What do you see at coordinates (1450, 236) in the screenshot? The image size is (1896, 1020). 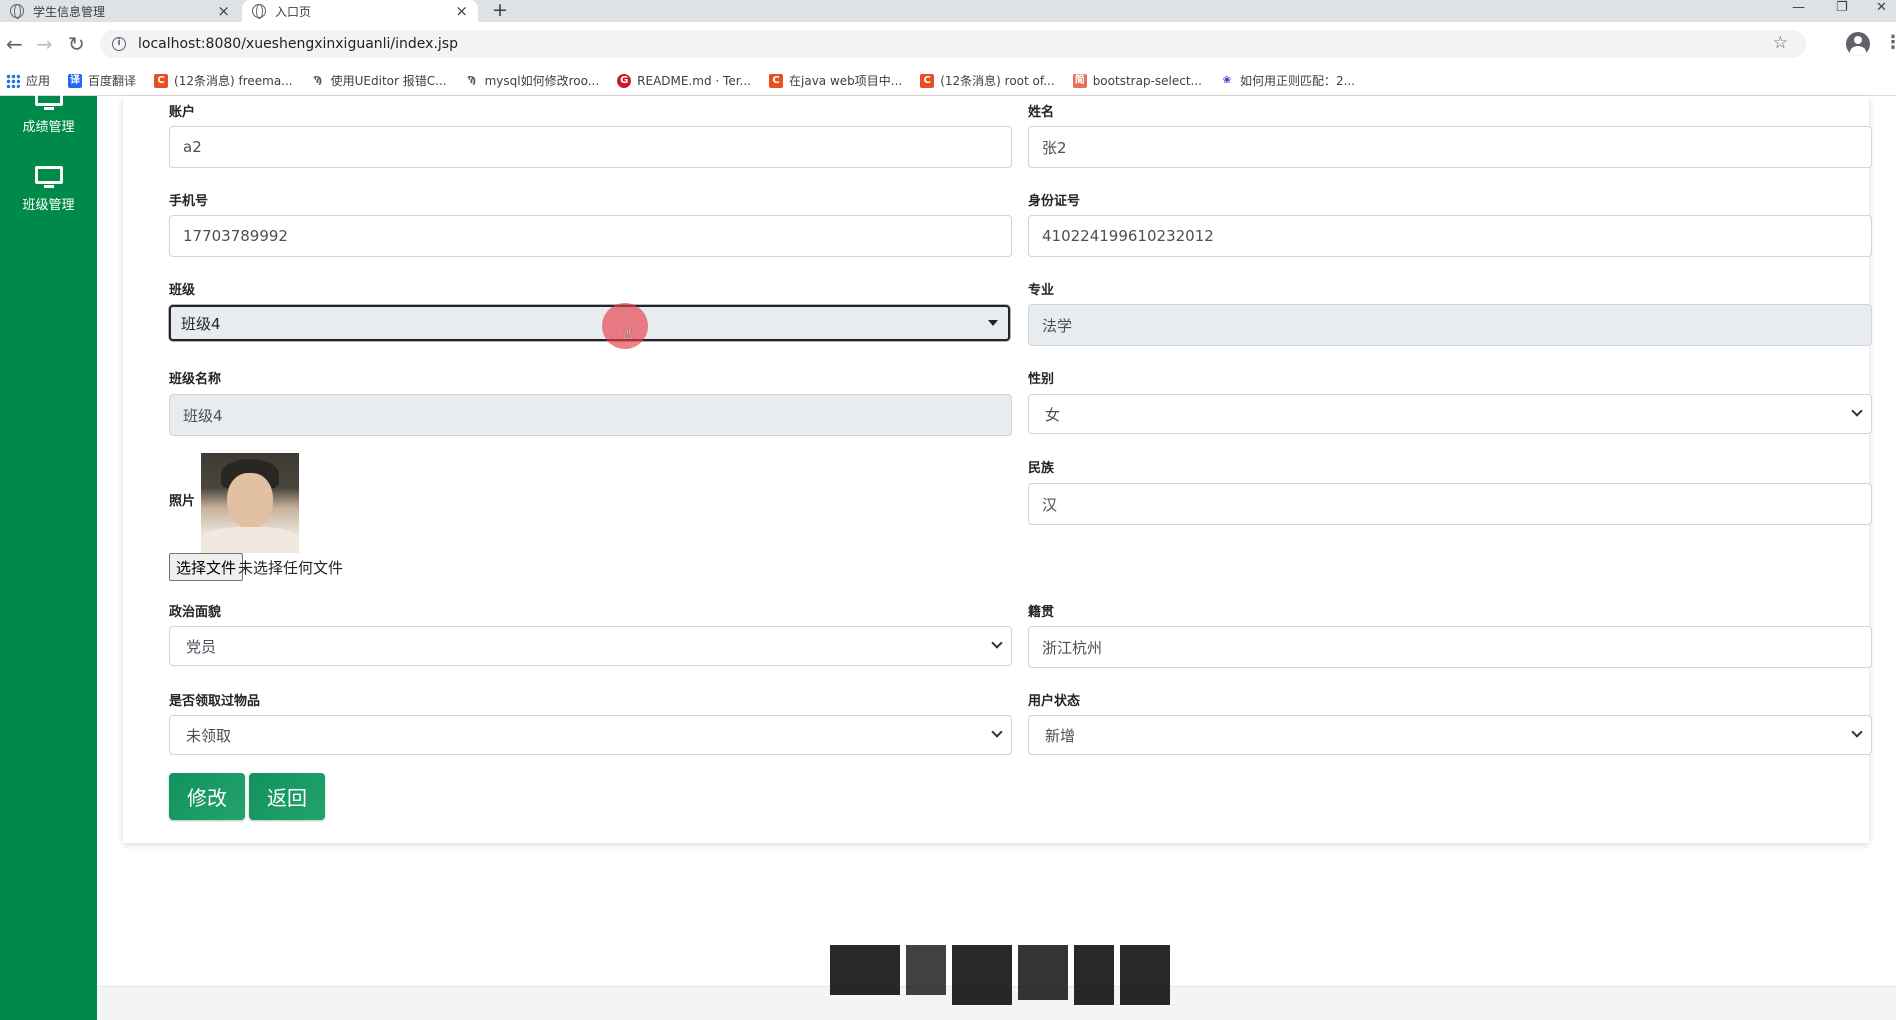 I see `id-card-input: 410224199610232012` at bounding box center [1450, 236].